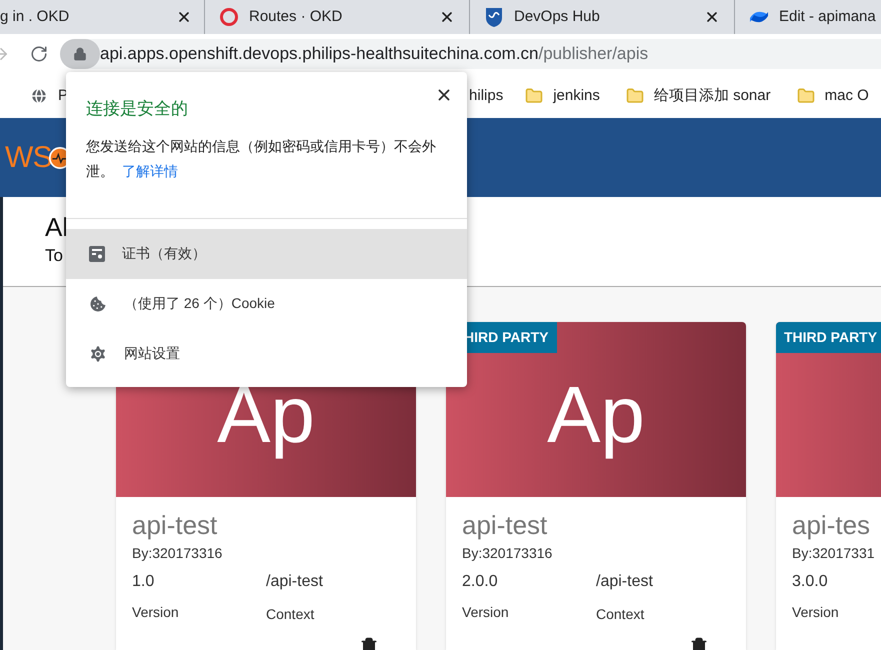 The width and height of the screenshot is (881, 650). Describe the element at coordinates (28, 158) in the screenshot. I see `logo-text: WS` at that location.